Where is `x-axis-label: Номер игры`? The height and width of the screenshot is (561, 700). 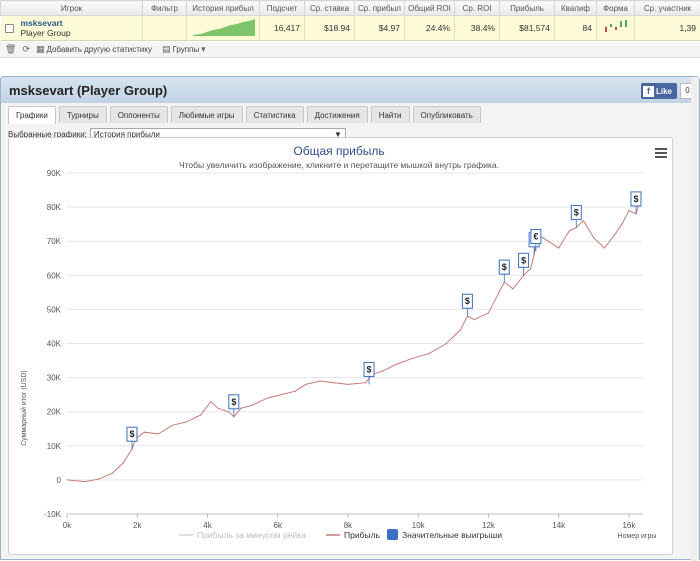
x-axis-label: Номер игры is located at coordinates (637, 536).